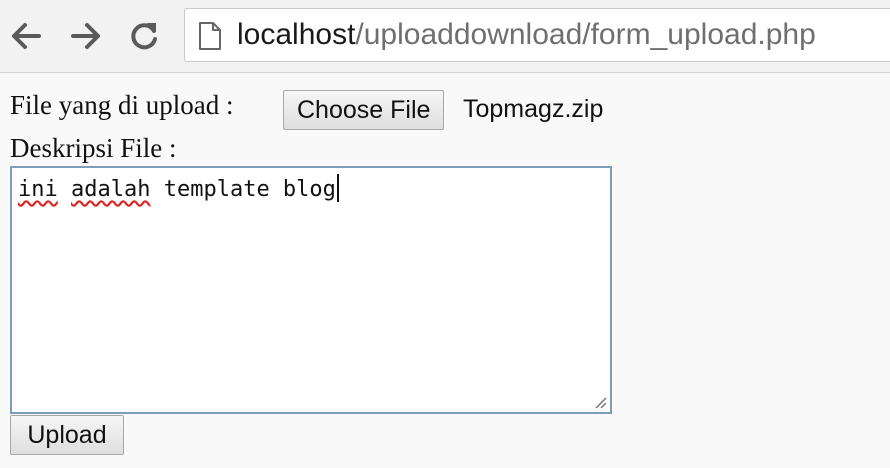 Image resolution: width=890 pixels, height=468 pixels. I want to click on description-rest: template blog, so click(243, 189).